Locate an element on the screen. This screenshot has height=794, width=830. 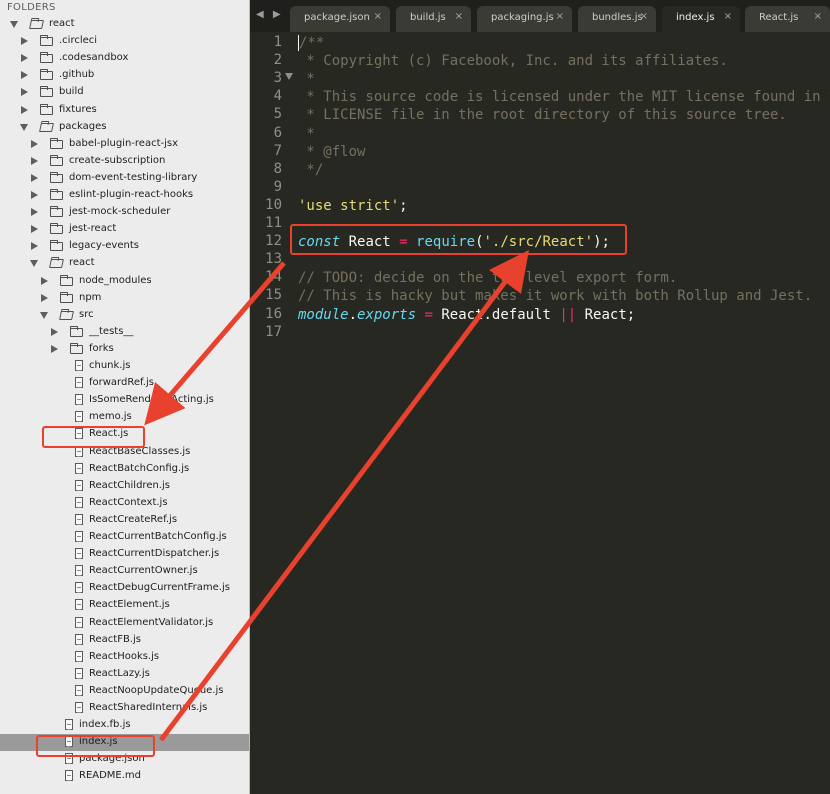
tree-file: ReactBatchConfig.js is located at coordinates (124, 469).